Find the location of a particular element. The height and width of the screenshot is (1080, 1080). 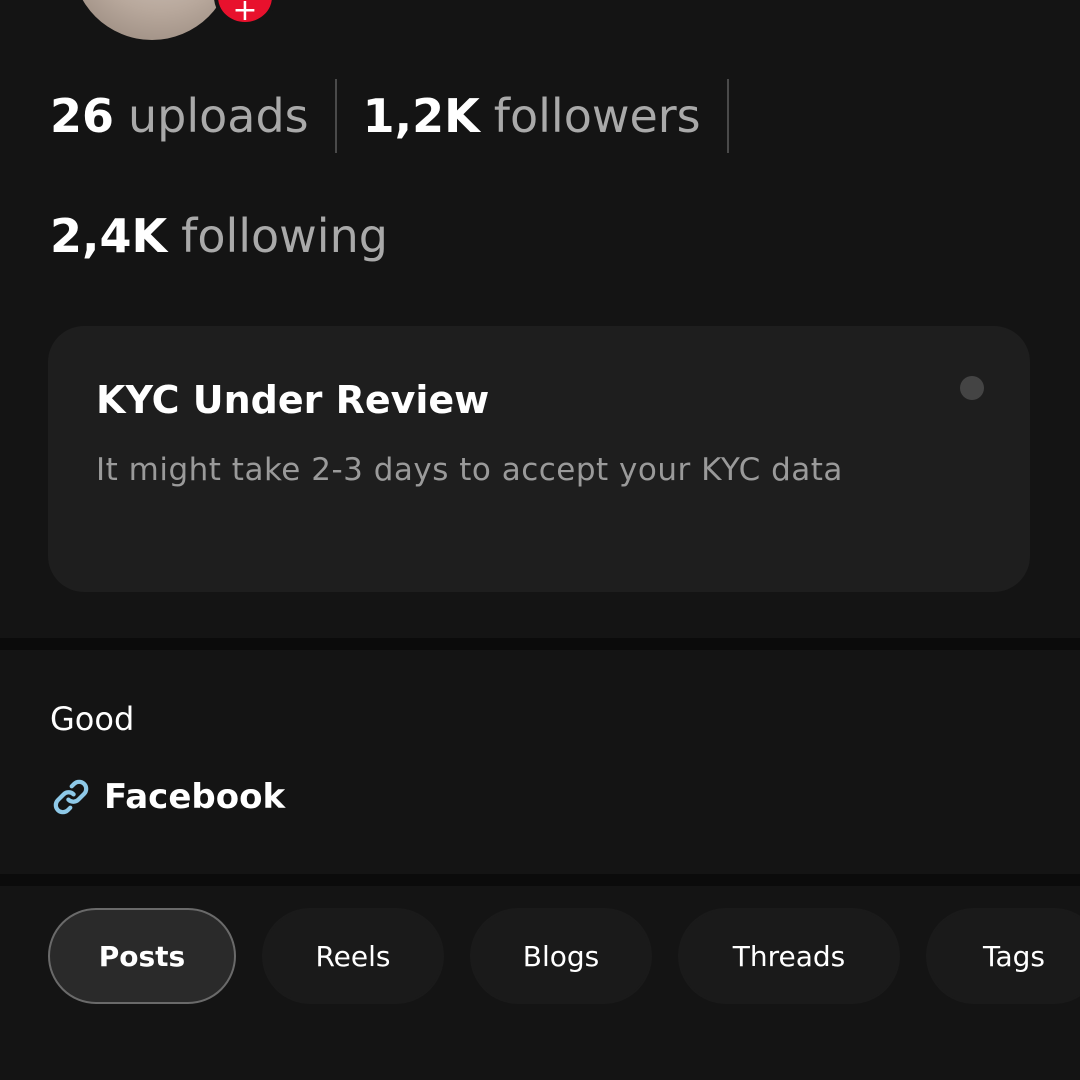

uploads-stat: 26 uploads is located at coordinates (179, 116).